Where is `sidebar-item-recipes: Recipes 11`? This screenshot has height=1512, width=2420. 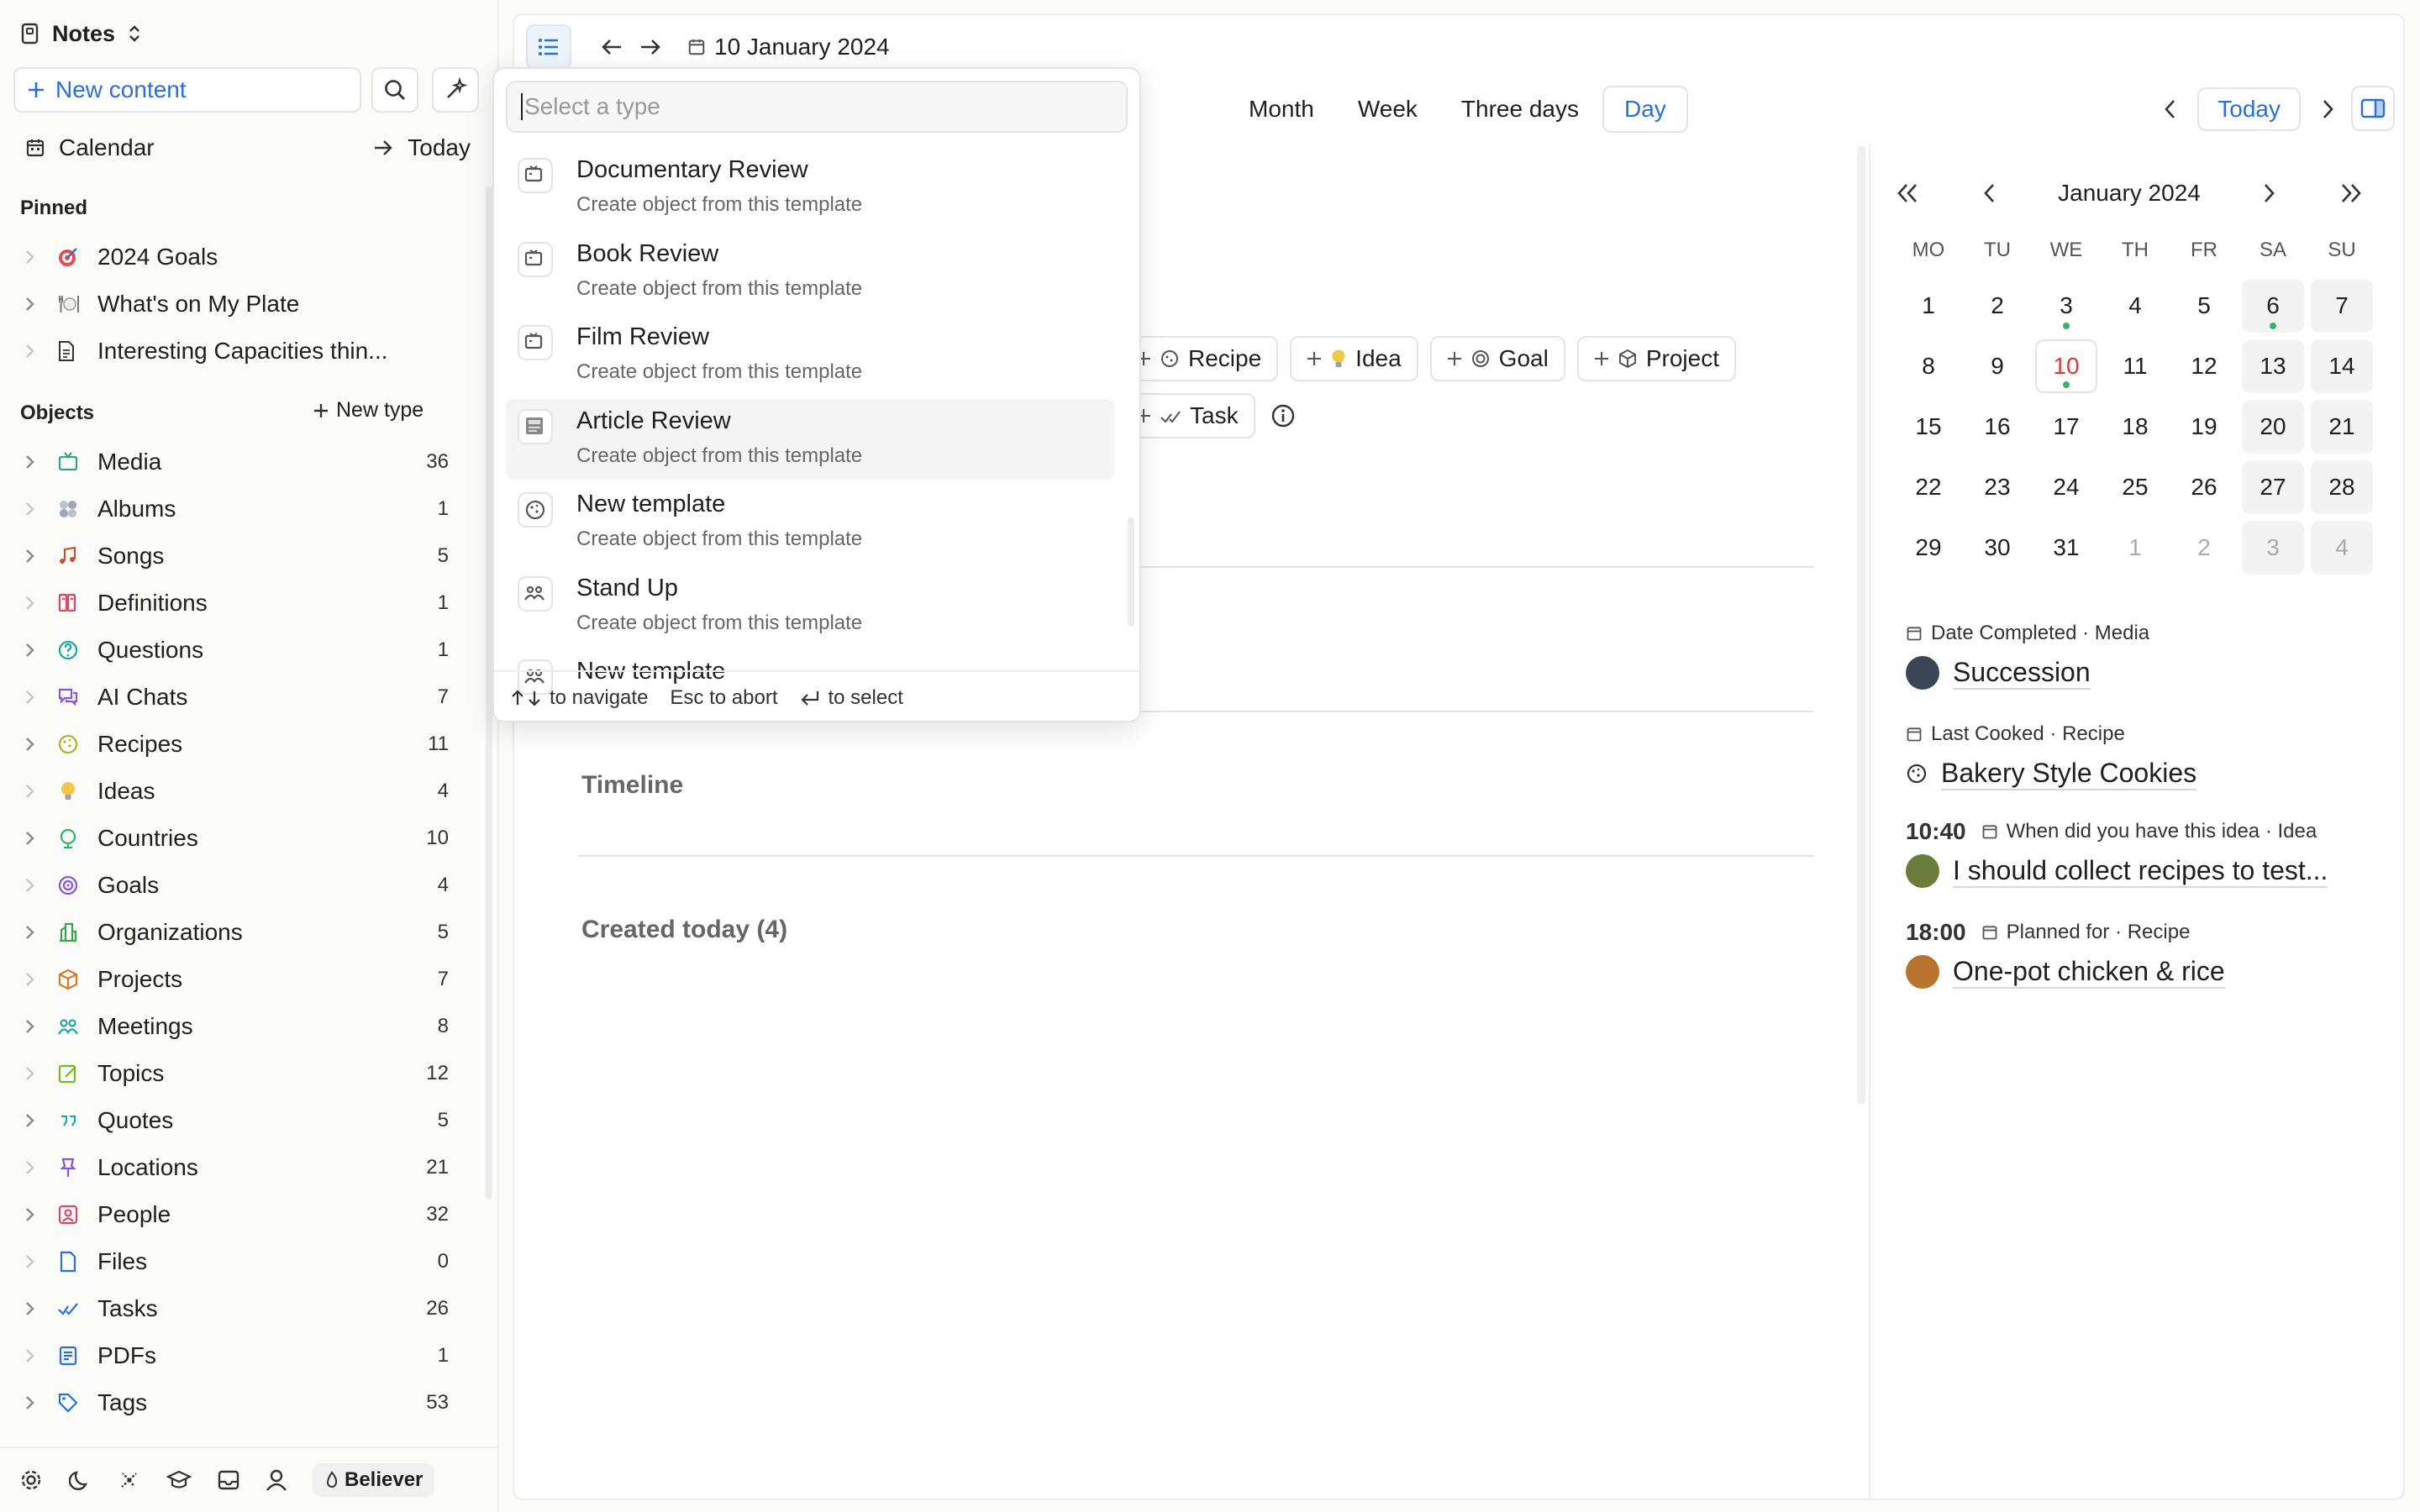
sidebar-item-recipes: Recipes 11 is located at coordinates (236, 744).